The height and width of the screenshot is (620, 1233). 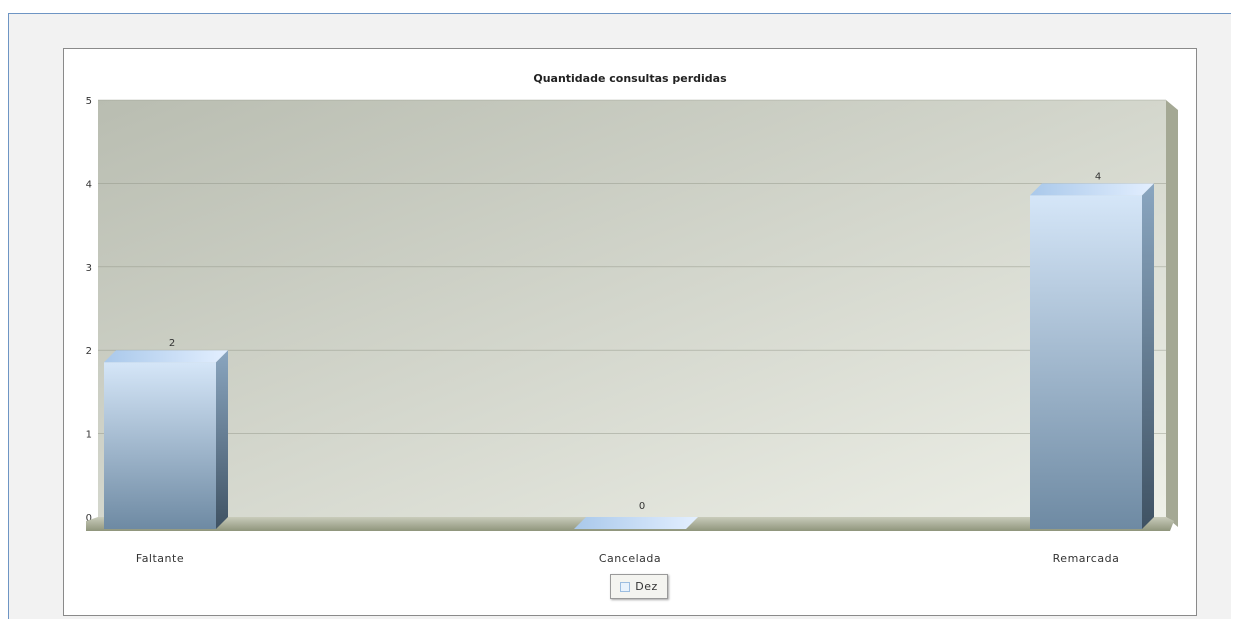 What do you see at coordinates (625, 586) in the screenshot?
I see `legend-swatch` at bounding box center [625, 586].